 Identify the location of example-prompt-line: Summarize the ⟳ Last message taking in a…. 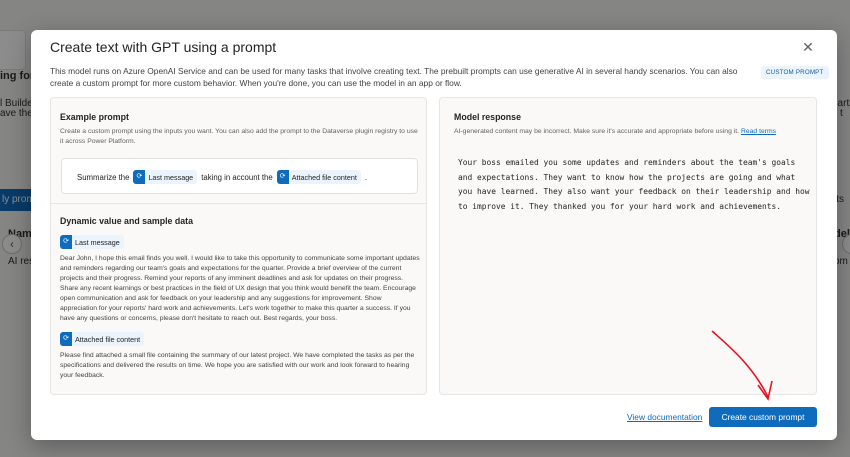
(222, 177).